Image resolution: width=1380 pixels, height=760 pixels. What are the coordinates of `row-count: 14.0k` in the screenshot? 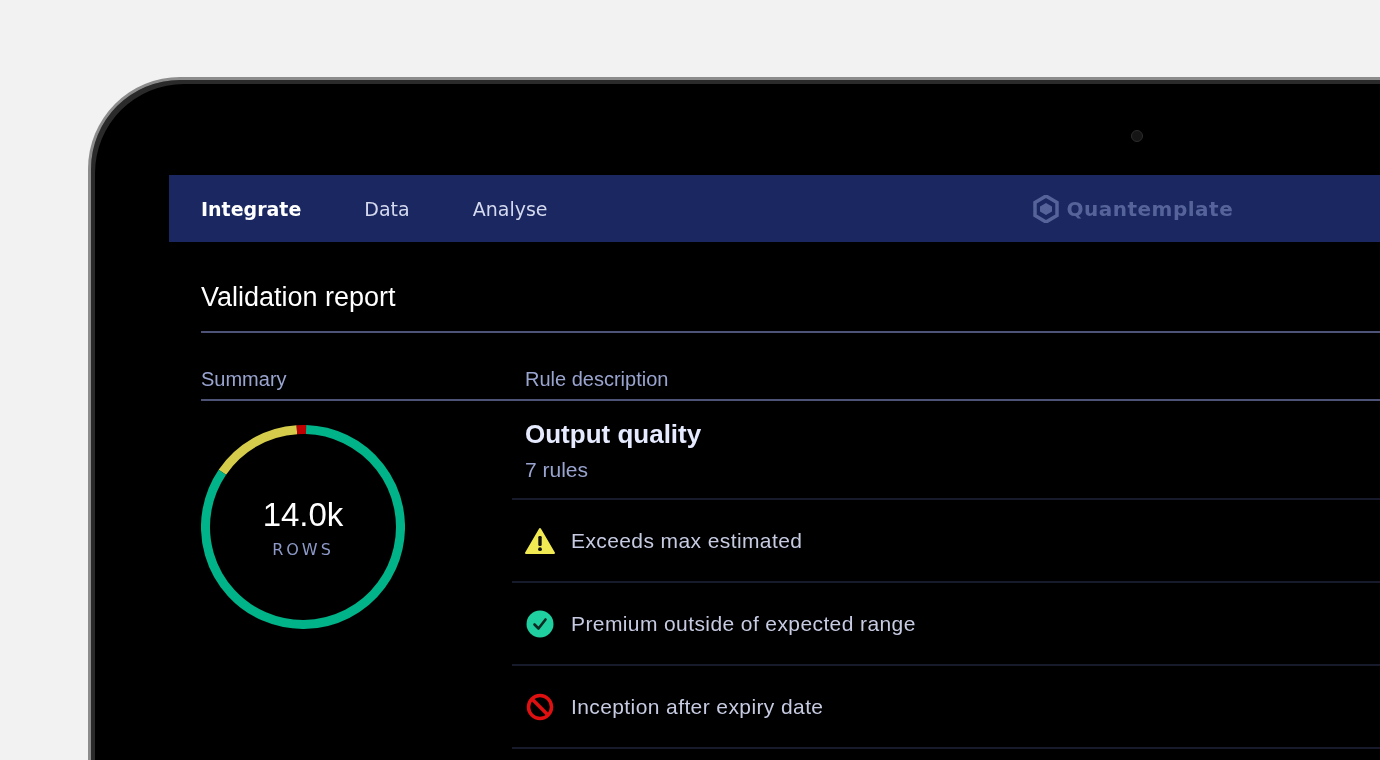 It's located at (303, 514).